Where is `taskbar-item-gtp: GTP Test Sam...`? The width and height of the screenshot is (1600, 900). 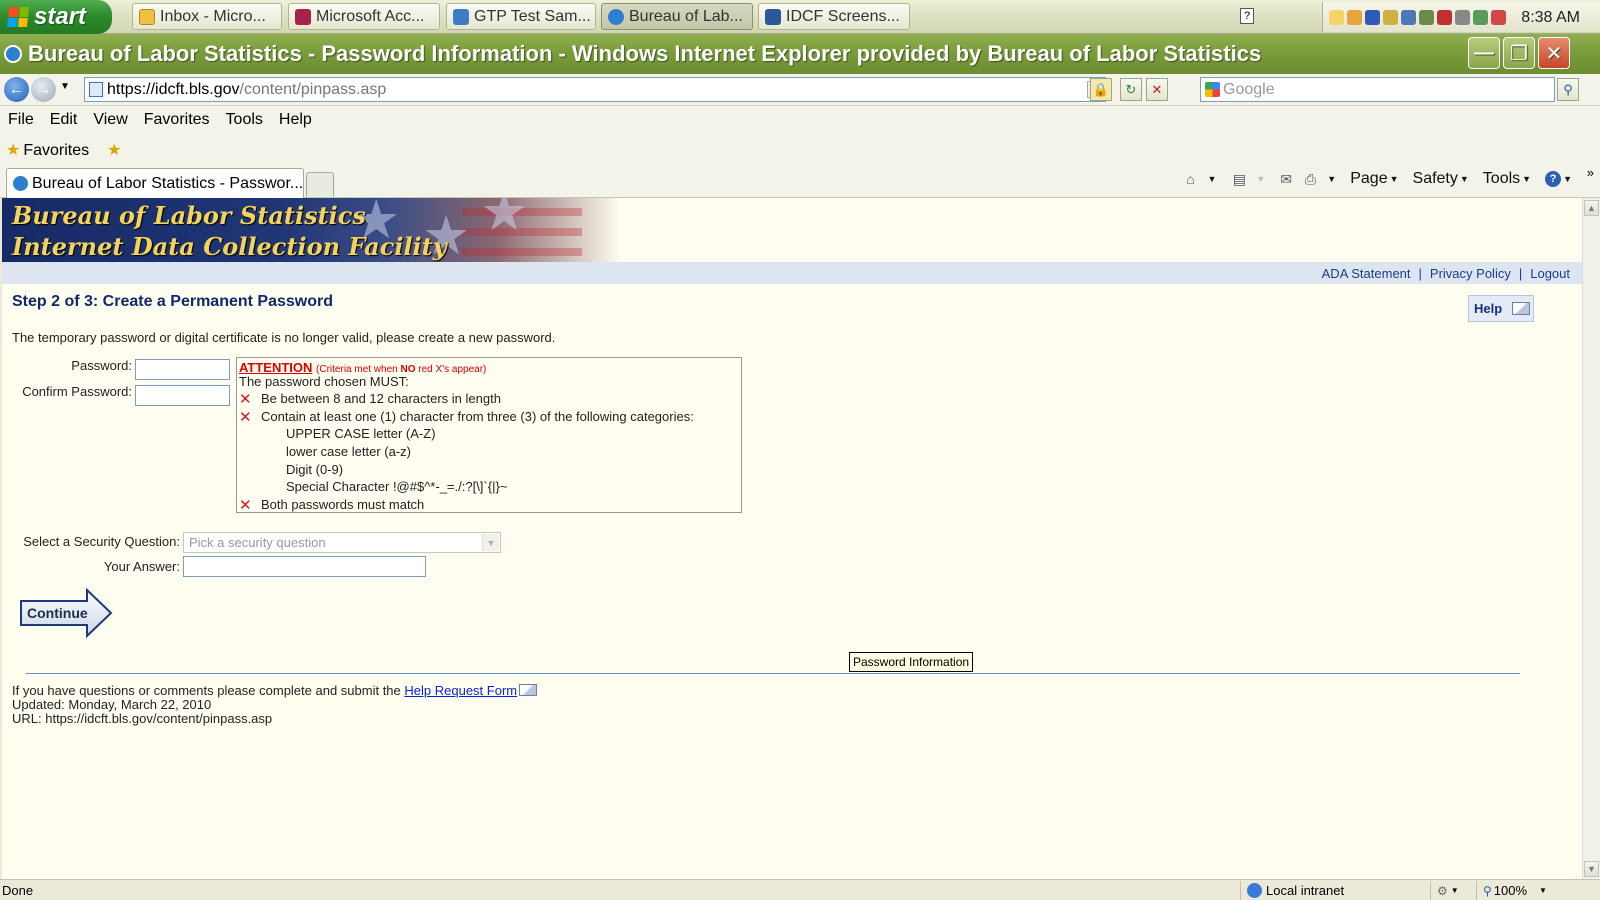 taskbar-item-gtp: GTP Test Sam... is located at coordinates (521, 16).